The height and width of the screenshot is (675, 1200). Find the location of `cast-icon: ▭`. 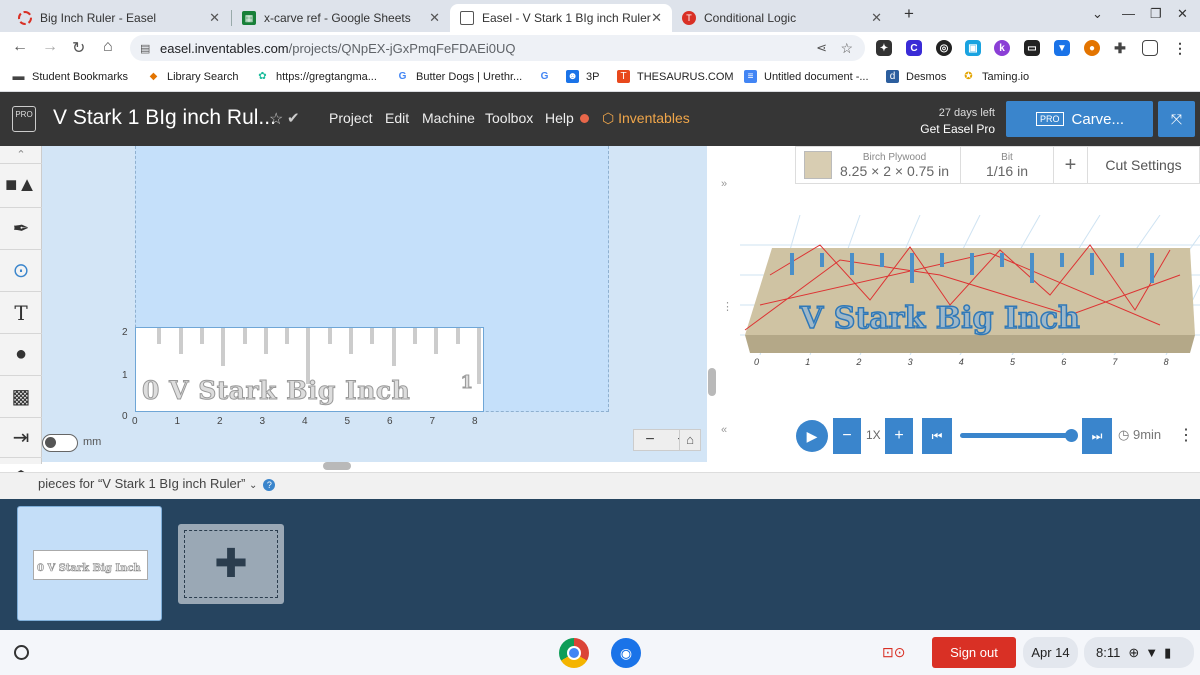

cast-icon: ▭ is located at coordinates (1032, 48).